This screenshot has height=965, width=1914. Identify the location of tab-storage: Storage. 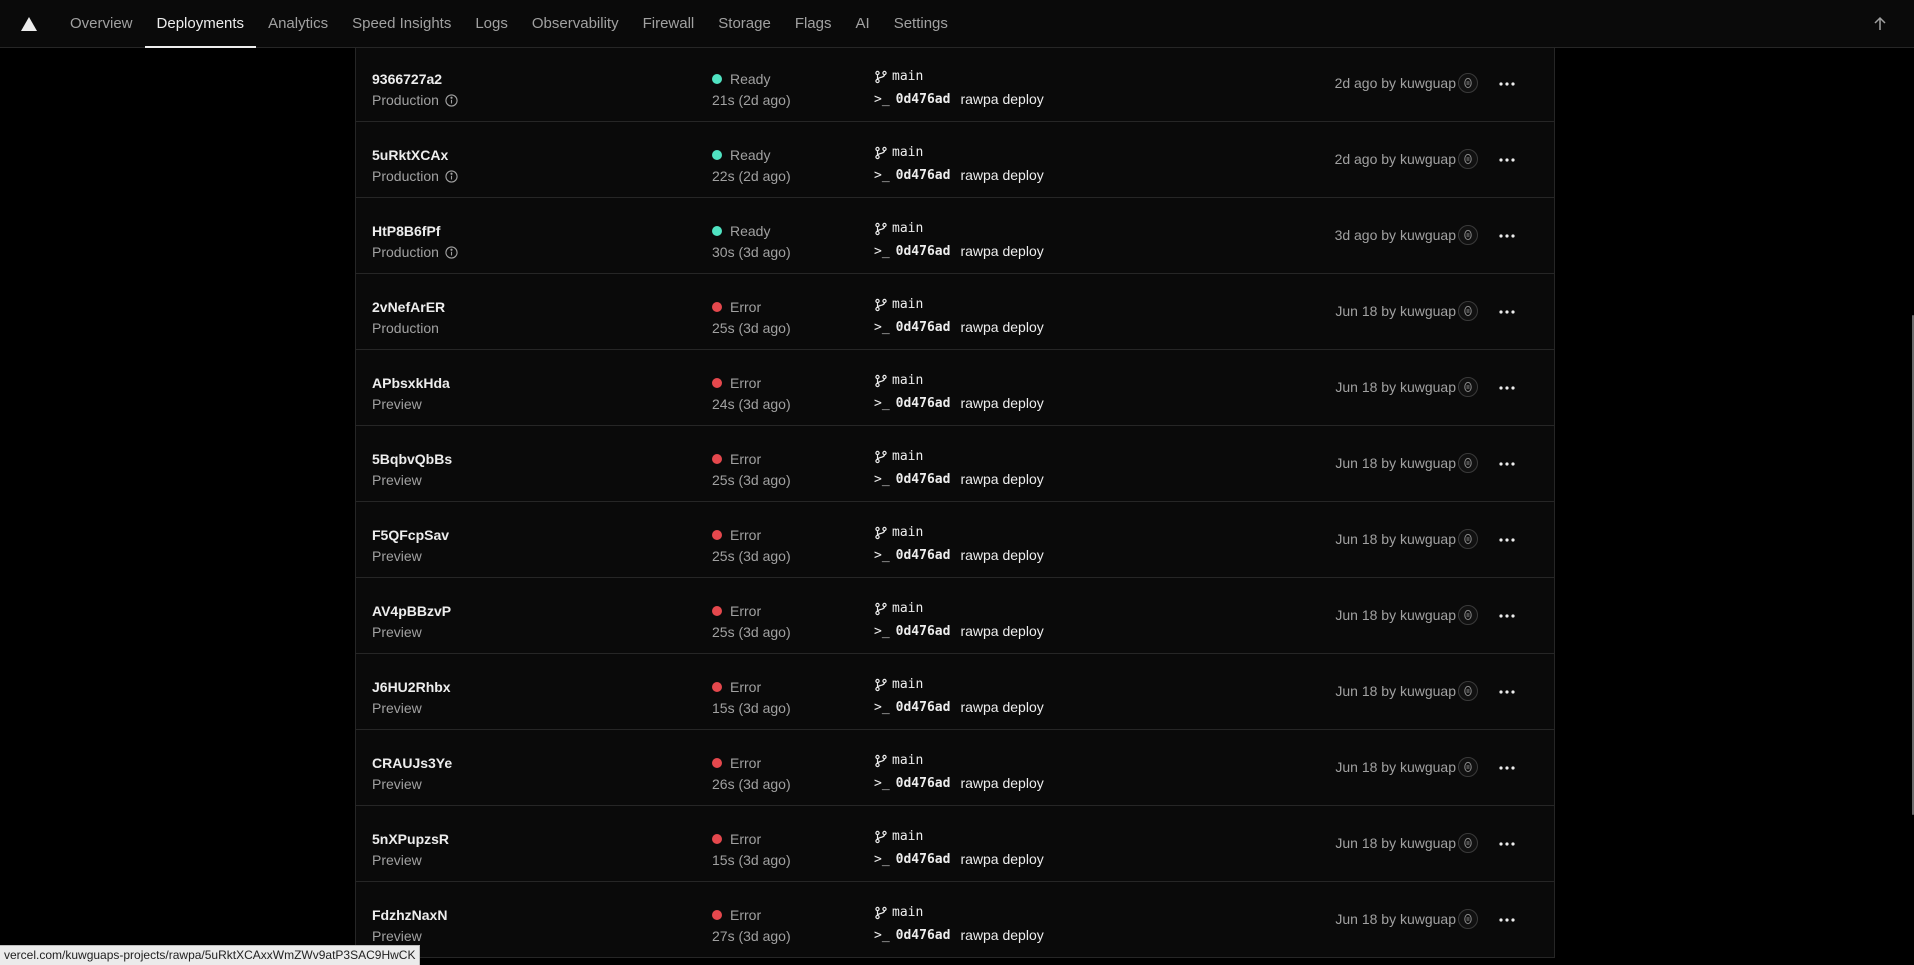
(744, 23).